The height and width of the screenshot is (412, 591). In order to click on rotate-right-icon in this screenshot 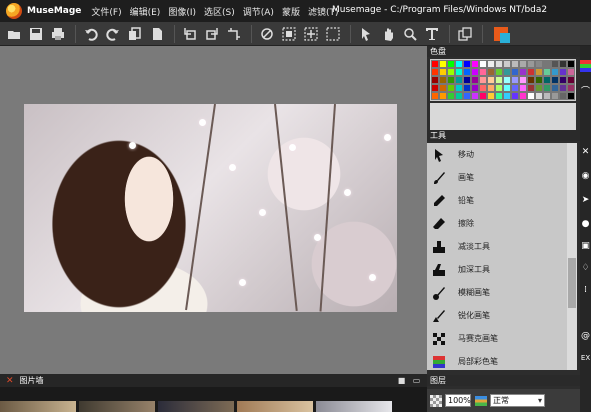, I will do `click(212, 34)`.